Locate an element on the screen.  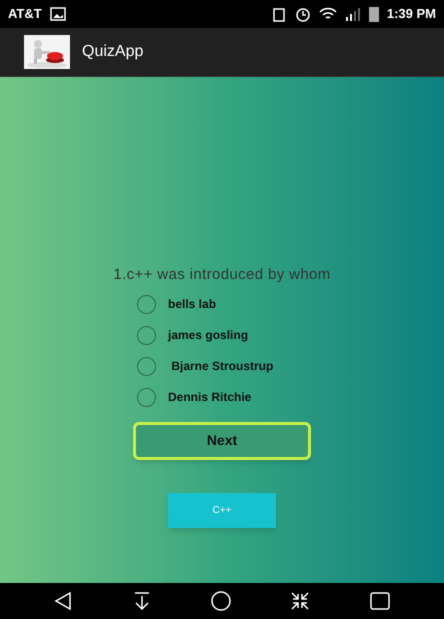
home-icon is located at coordinates (221, 601).